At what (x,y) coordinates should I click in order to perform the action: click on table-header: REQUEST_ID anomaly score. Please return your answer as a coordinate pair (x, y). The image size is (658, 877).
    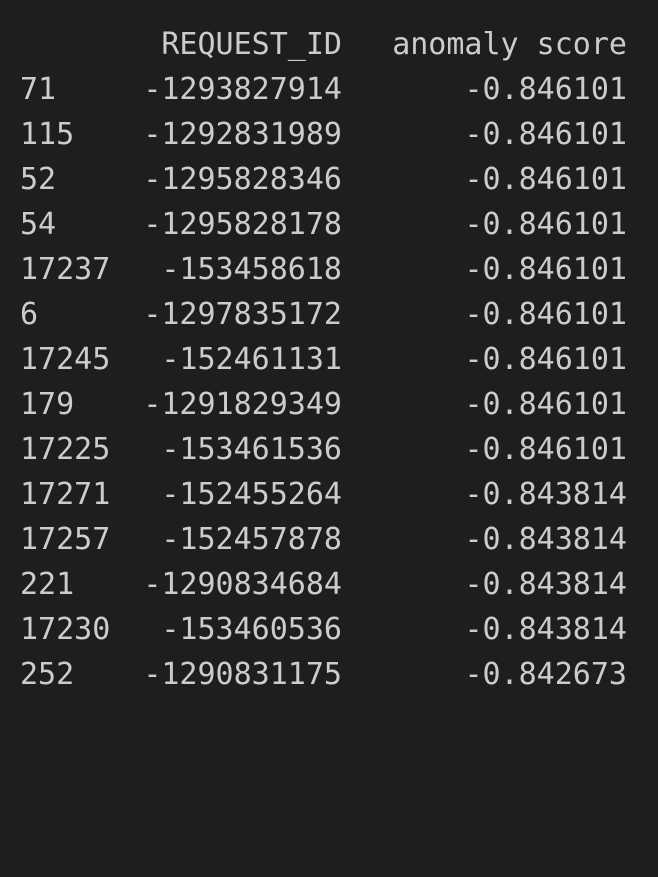
    Looking at the image, I should click on (329, 44).